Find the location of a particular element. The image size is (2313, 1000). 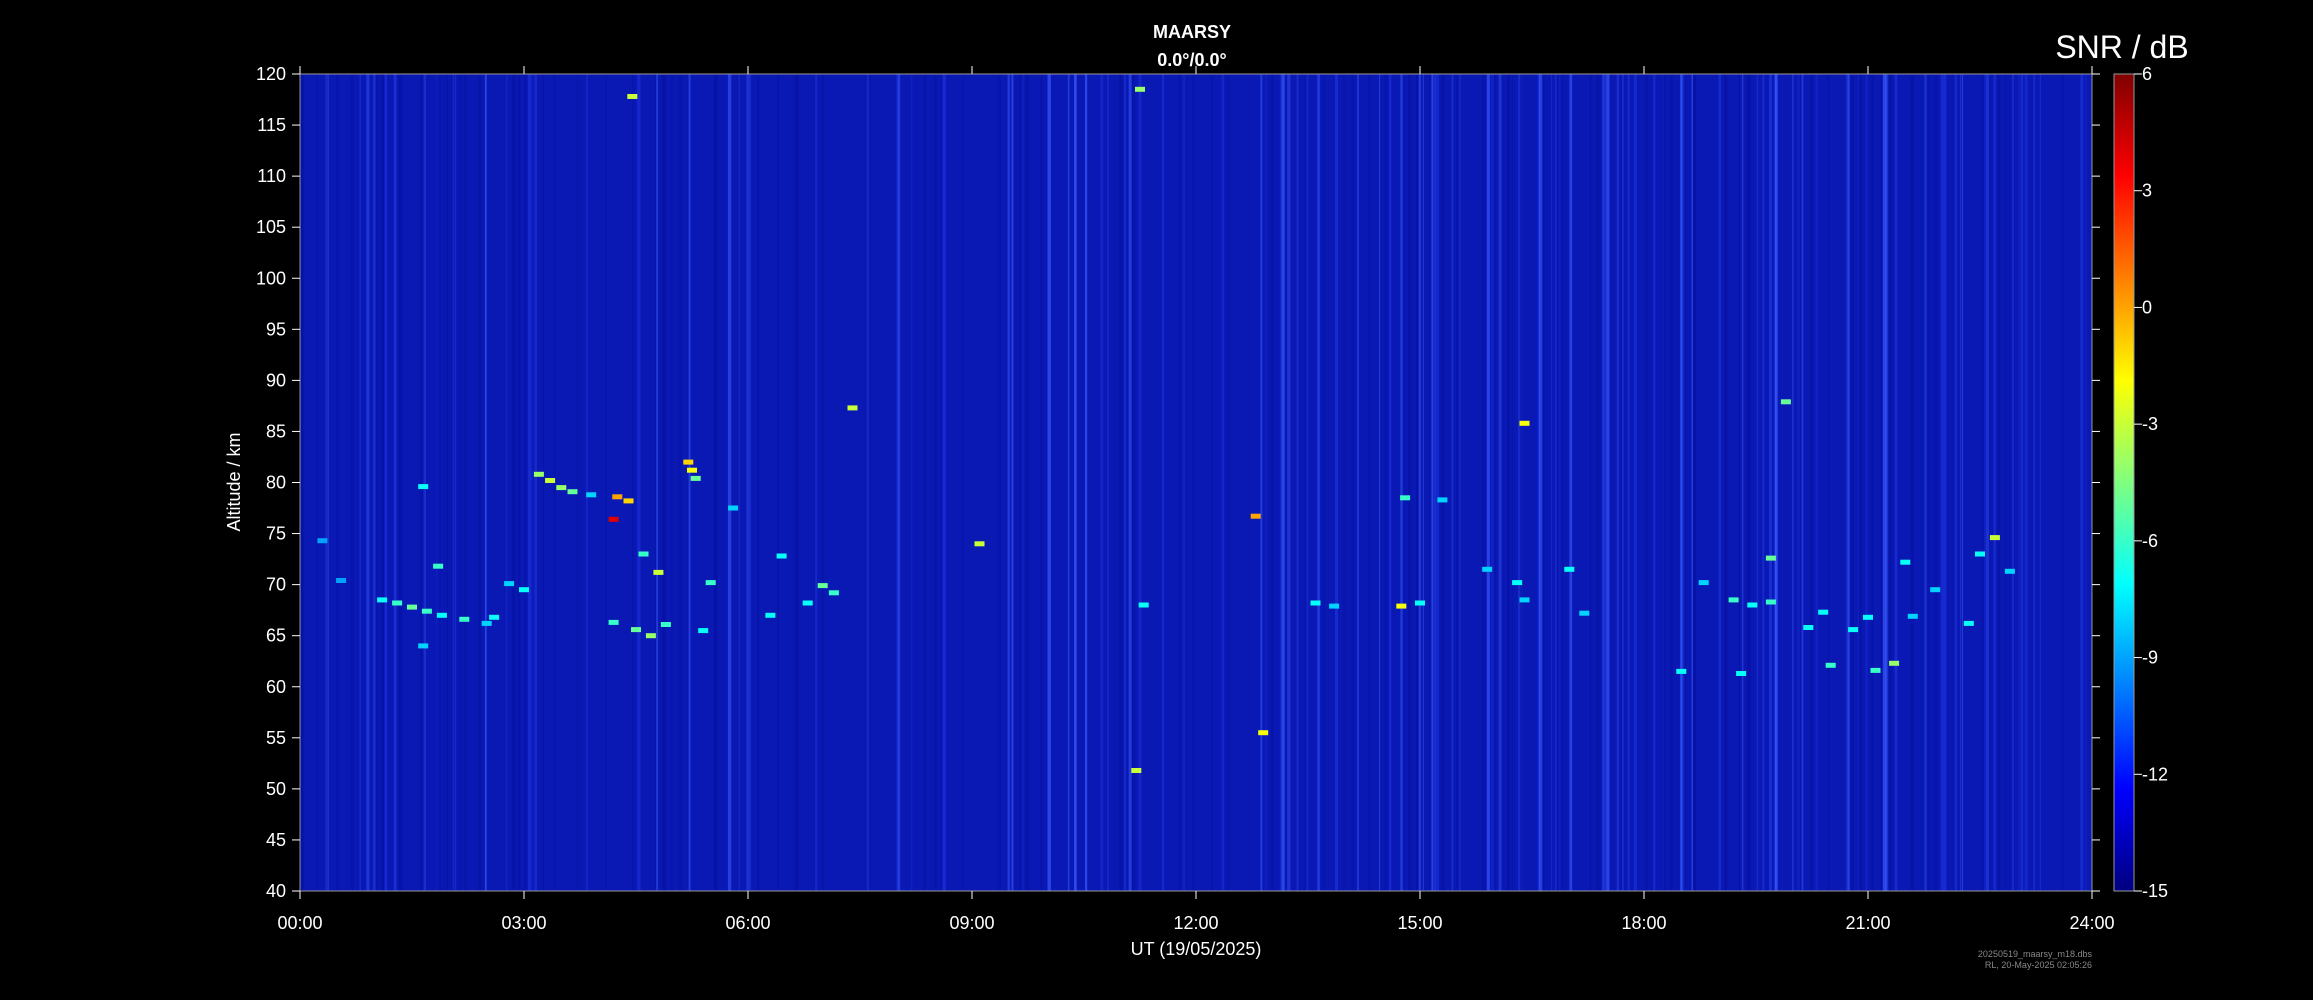

y-tick-label: 75 is located at coordinates (276, 534).